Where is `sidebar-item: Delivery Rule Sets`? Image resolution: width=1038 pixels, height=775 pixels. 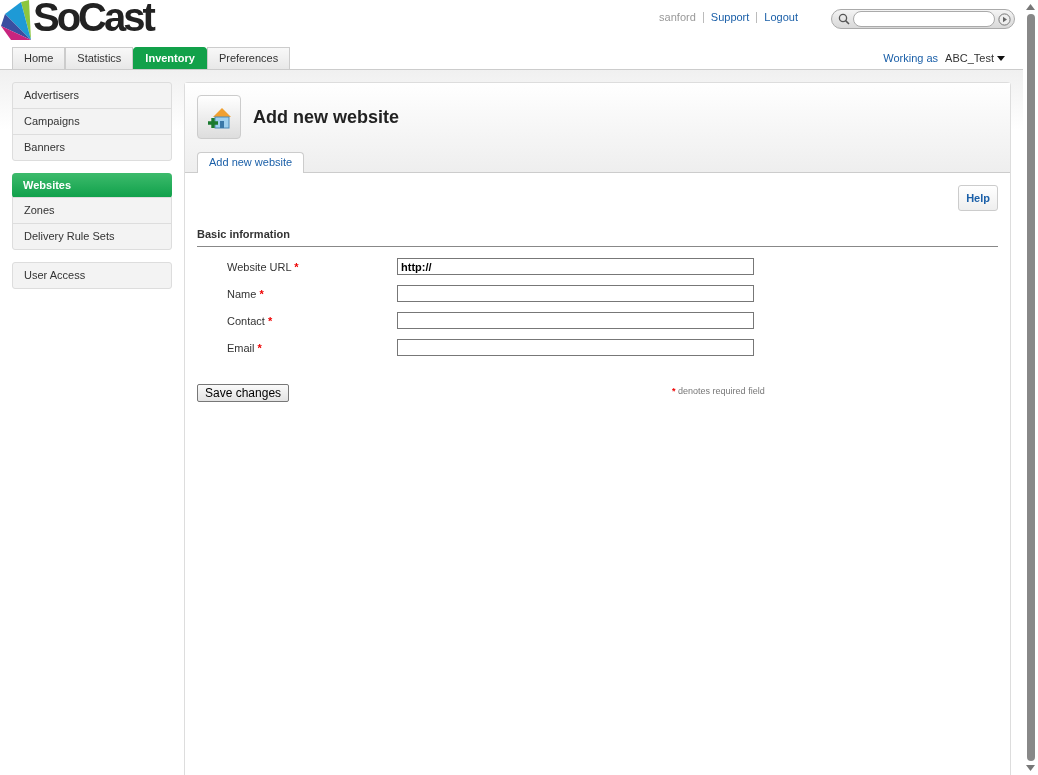
sidebar-item: Delivery Rule Sets is located at coordinates (92, 236).